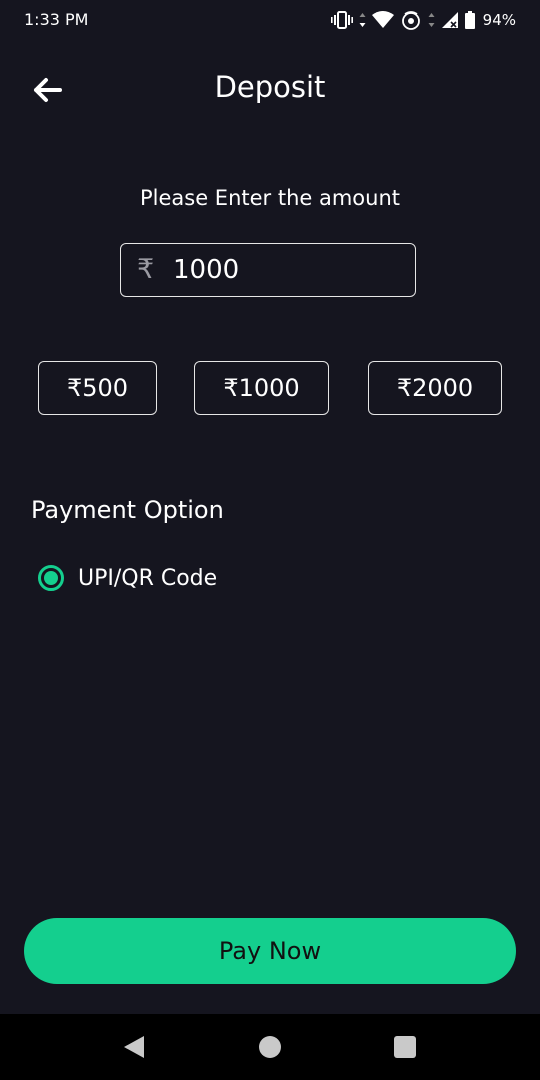  Describe the element at coordinates (146, 269) in the screenshot. I see `rupee-icon: ₹` at that location.